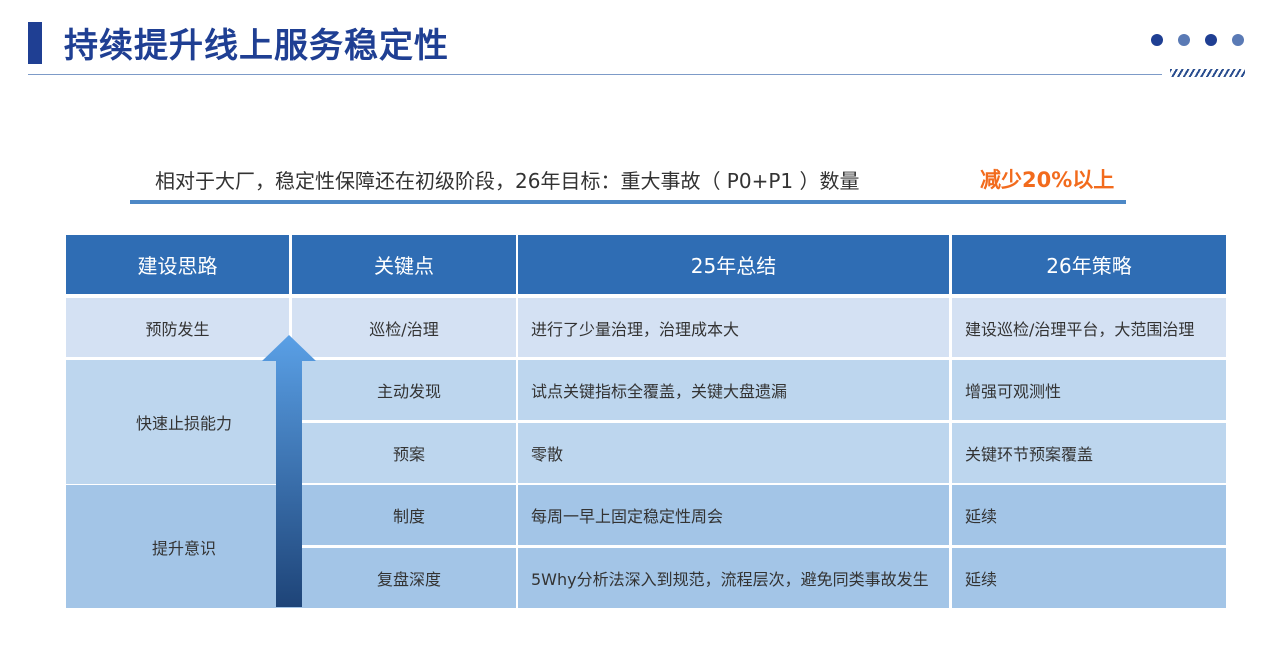  Describe the element at coordinates (409, 578) in the screenshot. I see `keypoint-cell: 复盘深度` at that location.